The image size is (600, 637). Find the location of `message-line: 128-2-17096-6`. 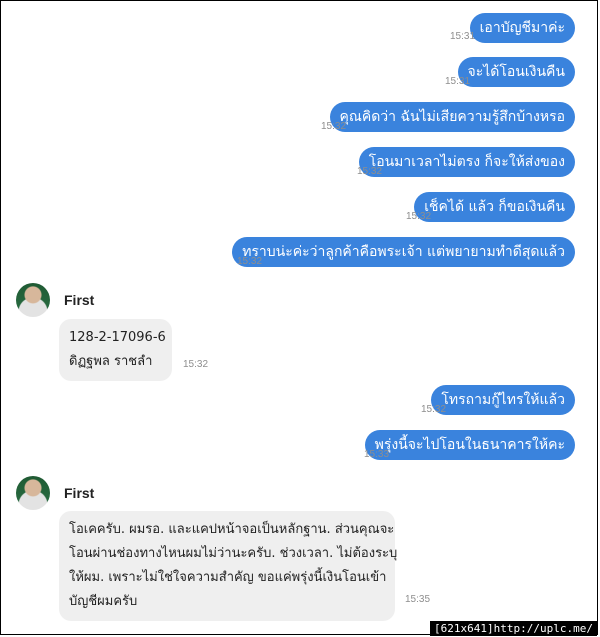

message-line: 128-2-17096-6 is located at coordinates (117, 337).